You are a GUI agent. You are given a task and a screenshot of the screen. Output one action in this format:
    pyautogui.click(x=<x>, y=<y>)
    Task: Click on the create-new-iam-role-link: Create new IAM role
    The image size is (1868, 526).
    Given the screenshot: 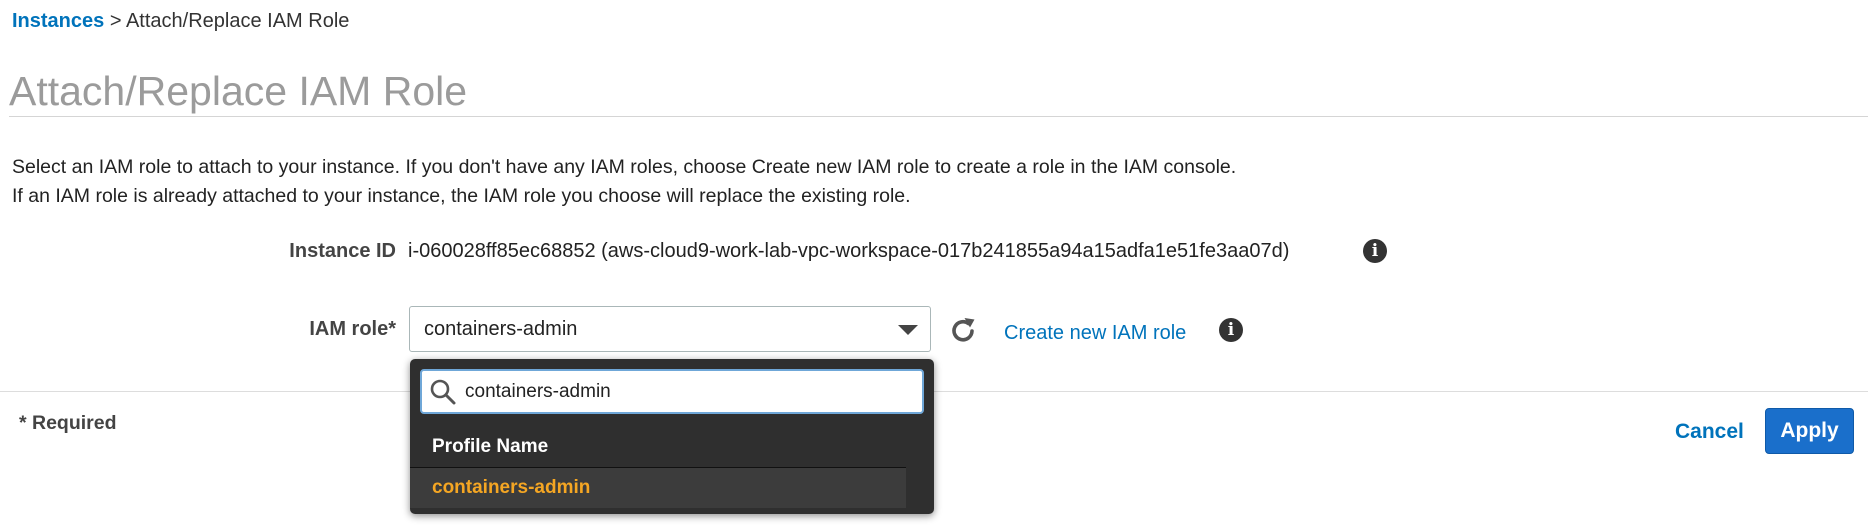 What is the action you would take?
    pyautogui.click(x=1095, y=333)
    